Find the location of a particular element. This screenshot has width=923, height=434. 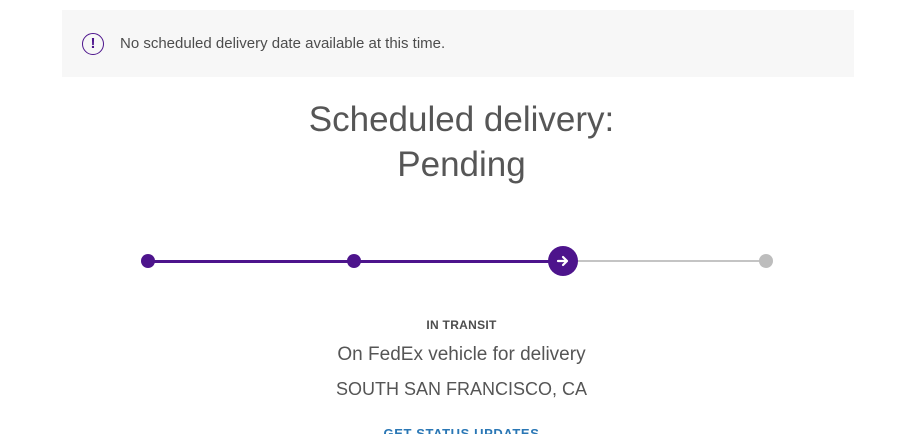

progress-line-pending is located at coordinates (665, 261).